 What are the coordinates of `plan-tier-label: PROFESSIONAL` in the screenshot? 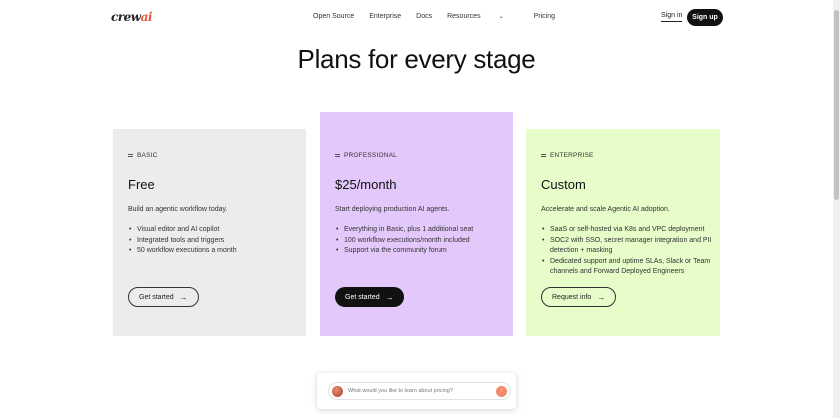 It's located at (370, 155).